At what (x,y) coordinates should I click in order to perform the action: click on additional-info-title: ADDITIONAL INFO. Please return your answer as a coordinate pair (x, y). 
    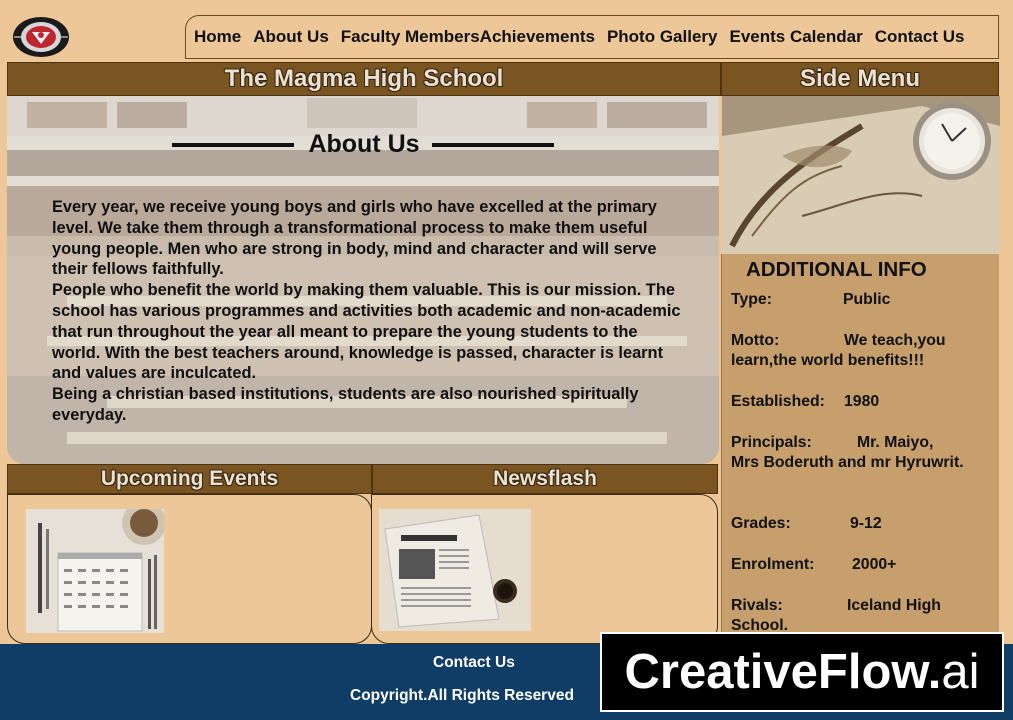
    Looking at the image, I should click on (836, 269).